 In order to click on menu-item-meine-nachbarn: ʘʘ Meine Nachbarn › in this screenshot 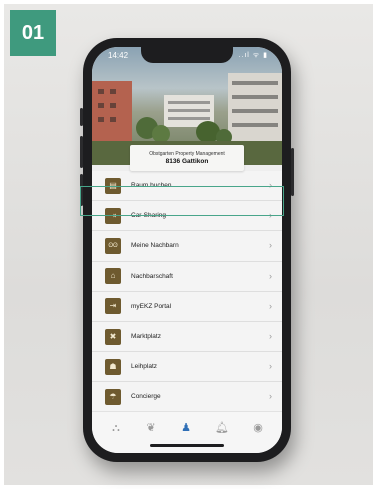, I will do `click(187, 246)`.